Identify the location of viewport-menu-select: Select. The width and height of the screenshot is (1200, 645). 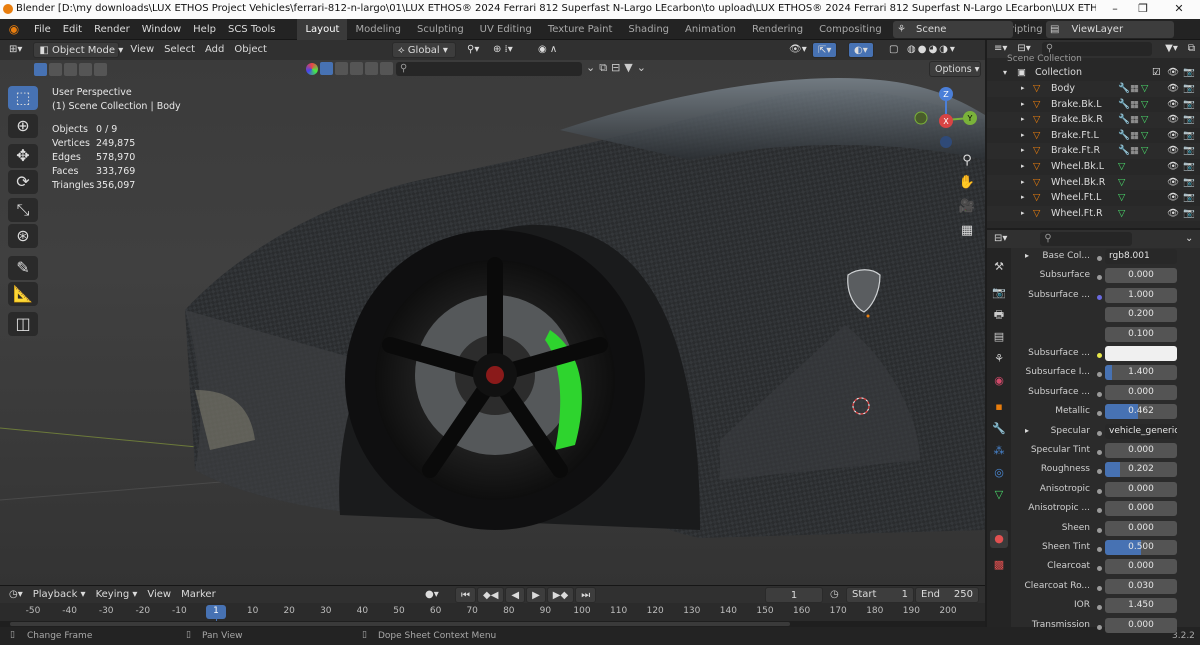
(179, 50).